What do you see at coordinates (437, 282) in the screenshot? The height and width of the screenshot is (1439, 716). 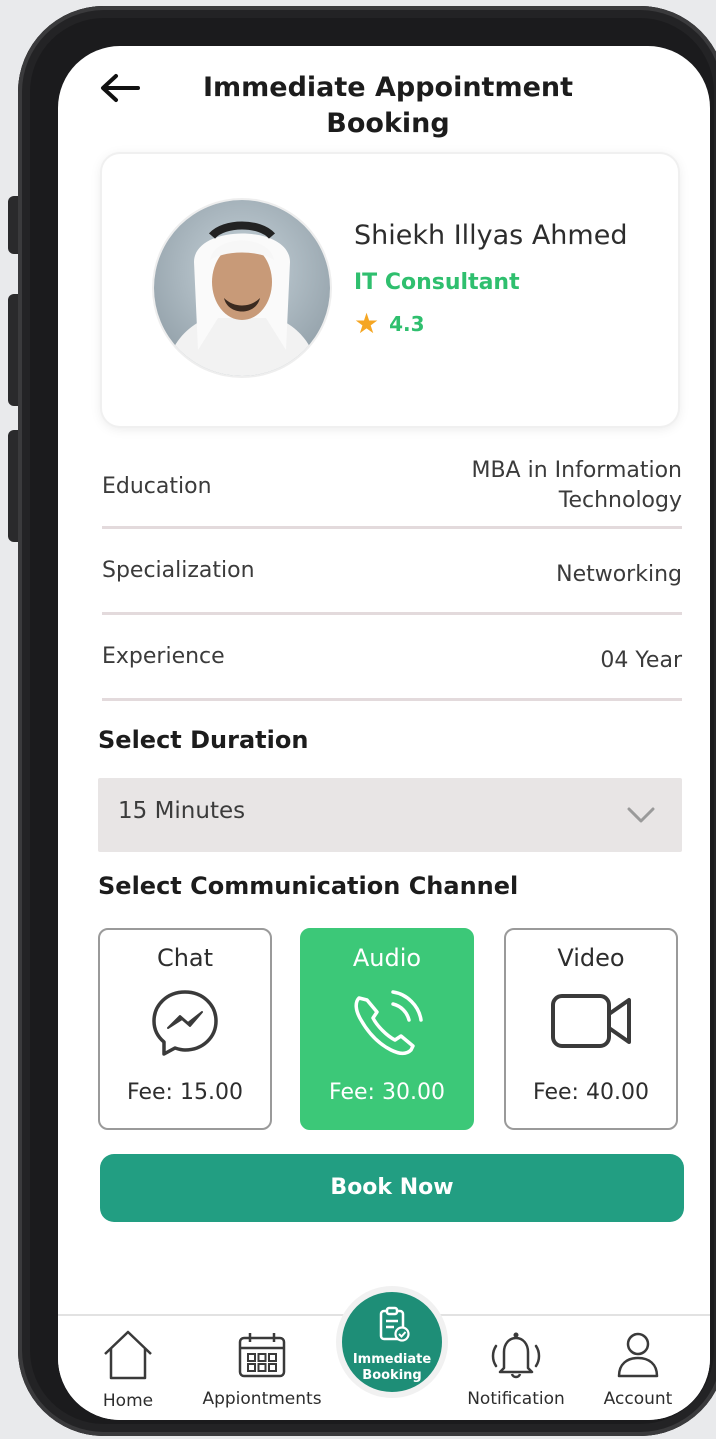 I see `consultant-role: IT Consultant` at bounding box center [437, 282].